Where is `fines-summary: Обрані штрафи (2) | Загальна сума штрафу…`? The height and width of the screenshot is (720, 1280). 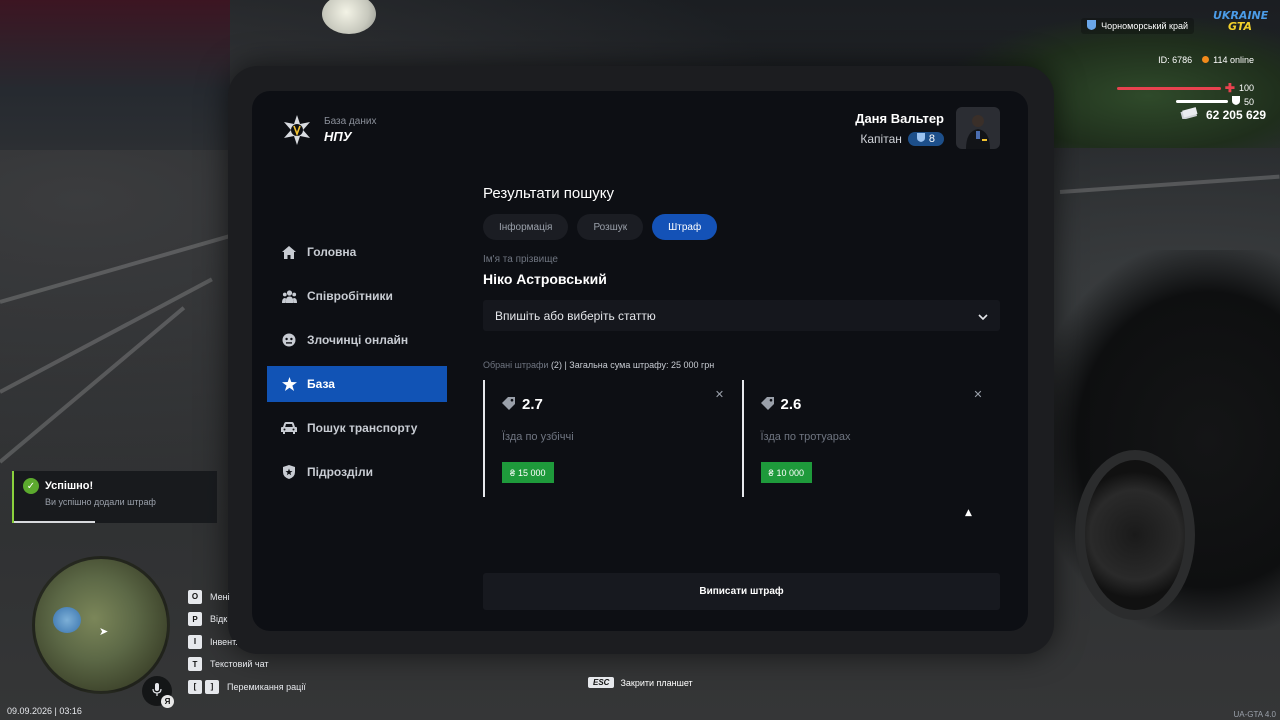 fines-summary: Обрані штрафи (2) | Загальна сума штрафу… is located at coordinates (741, 365).